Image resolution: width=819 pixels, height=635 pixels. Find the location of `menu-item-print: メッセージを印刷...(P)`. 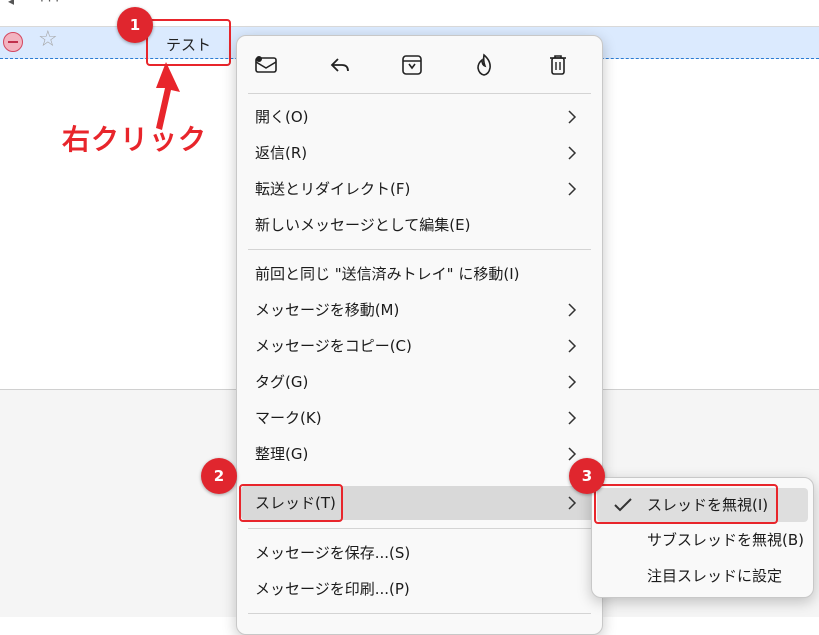

menu-item-print: メッセージを印刷...(P) is located at coordinates (419, 589).